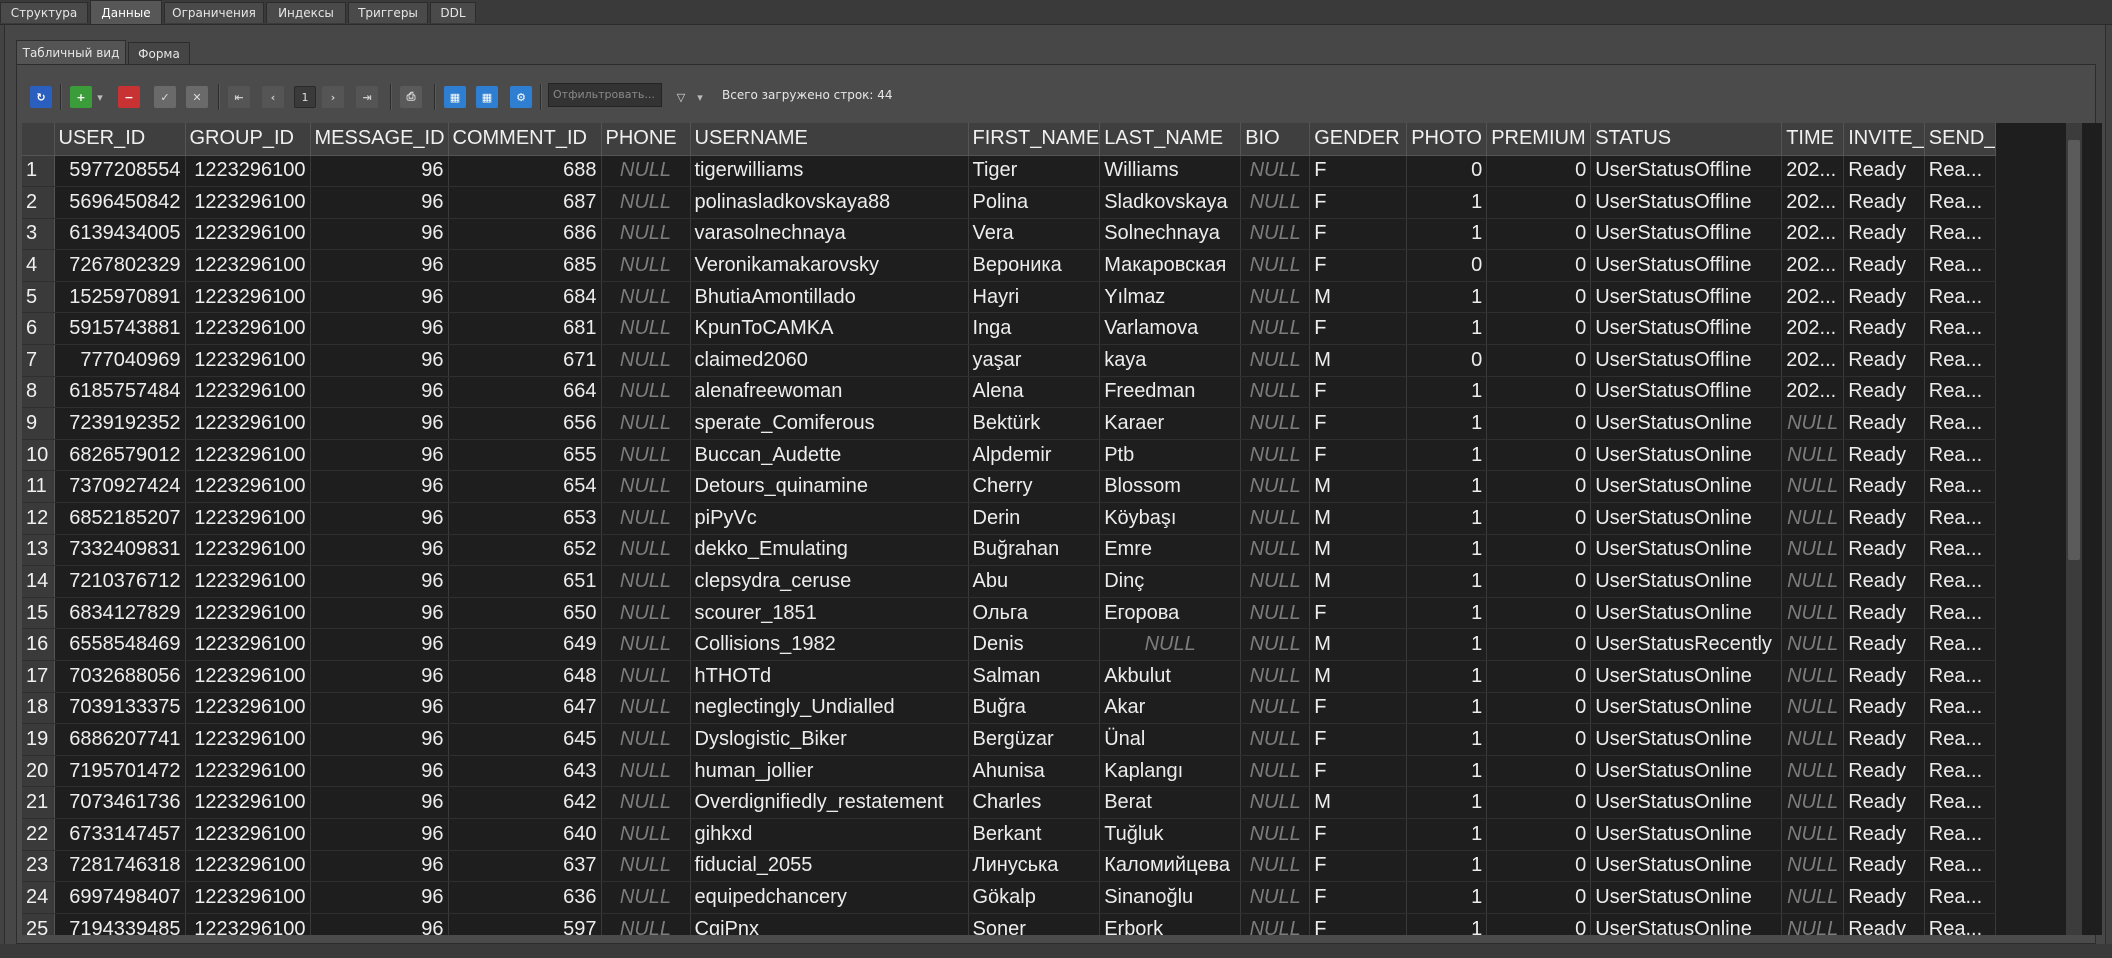 The height and width of the screenshot is (958, 2112). I want to click on cell-user-id: 7032688056, so click(120, 676).